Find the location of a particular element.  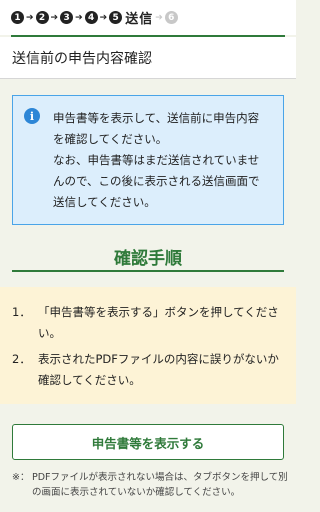

procedure-step-number: 2． is located at coordinates (21, 359).